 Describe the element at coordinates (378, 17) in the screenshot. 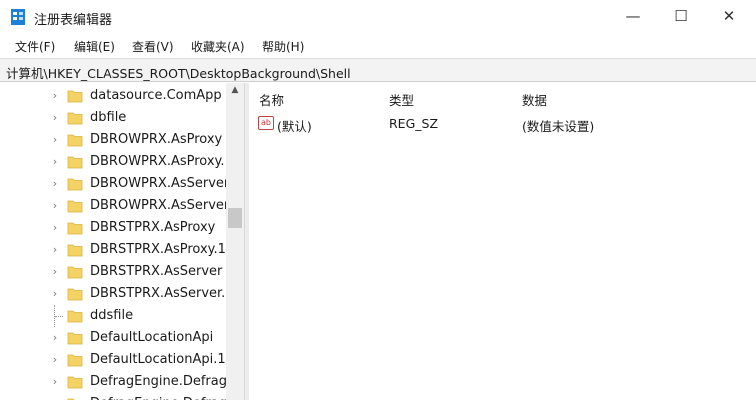

I see `title-bar: 注册表编辑器 — ☐ ✕` at that location.